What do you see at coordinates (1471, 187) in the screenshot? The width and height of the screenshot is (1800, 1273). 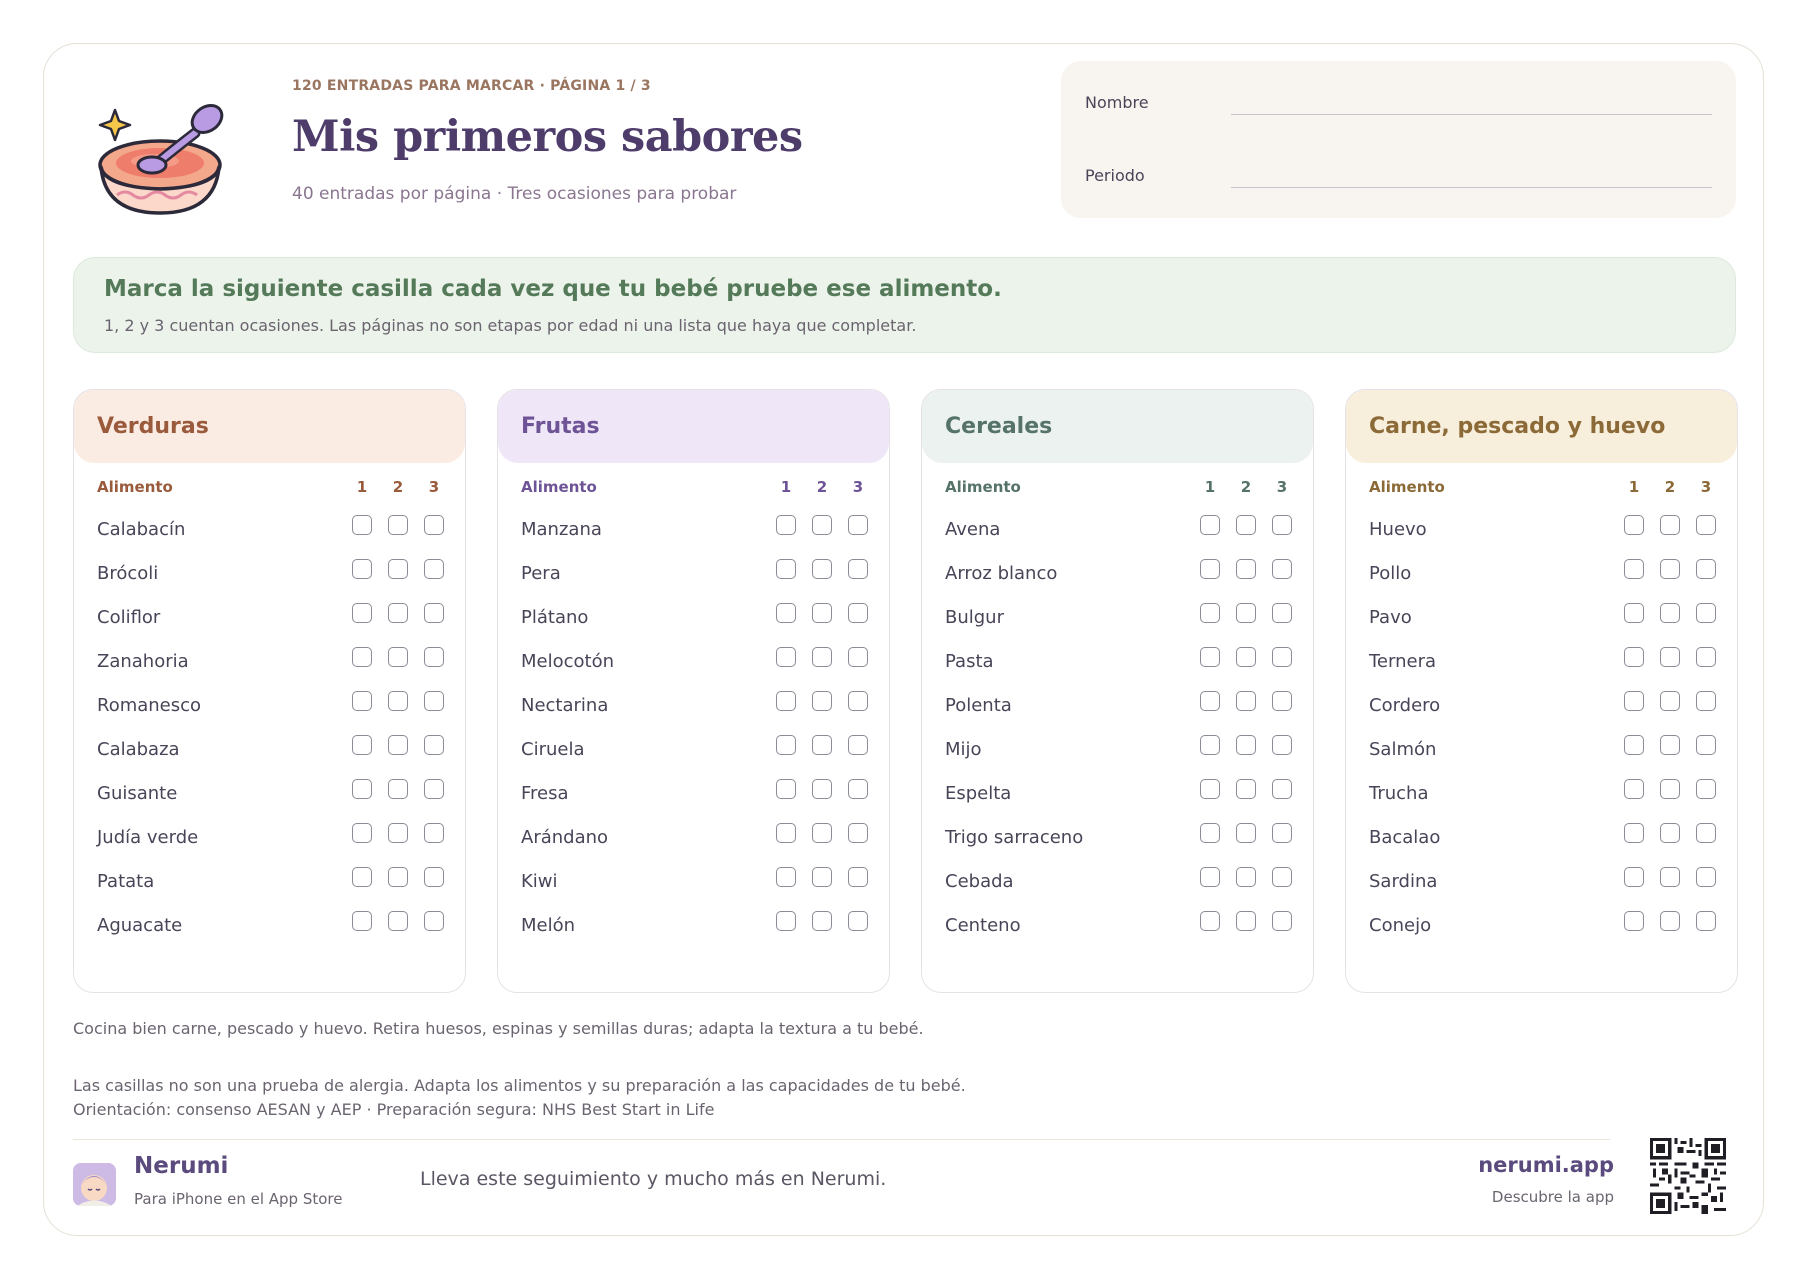 I see `period-field` at bounding box center [1471, 187].